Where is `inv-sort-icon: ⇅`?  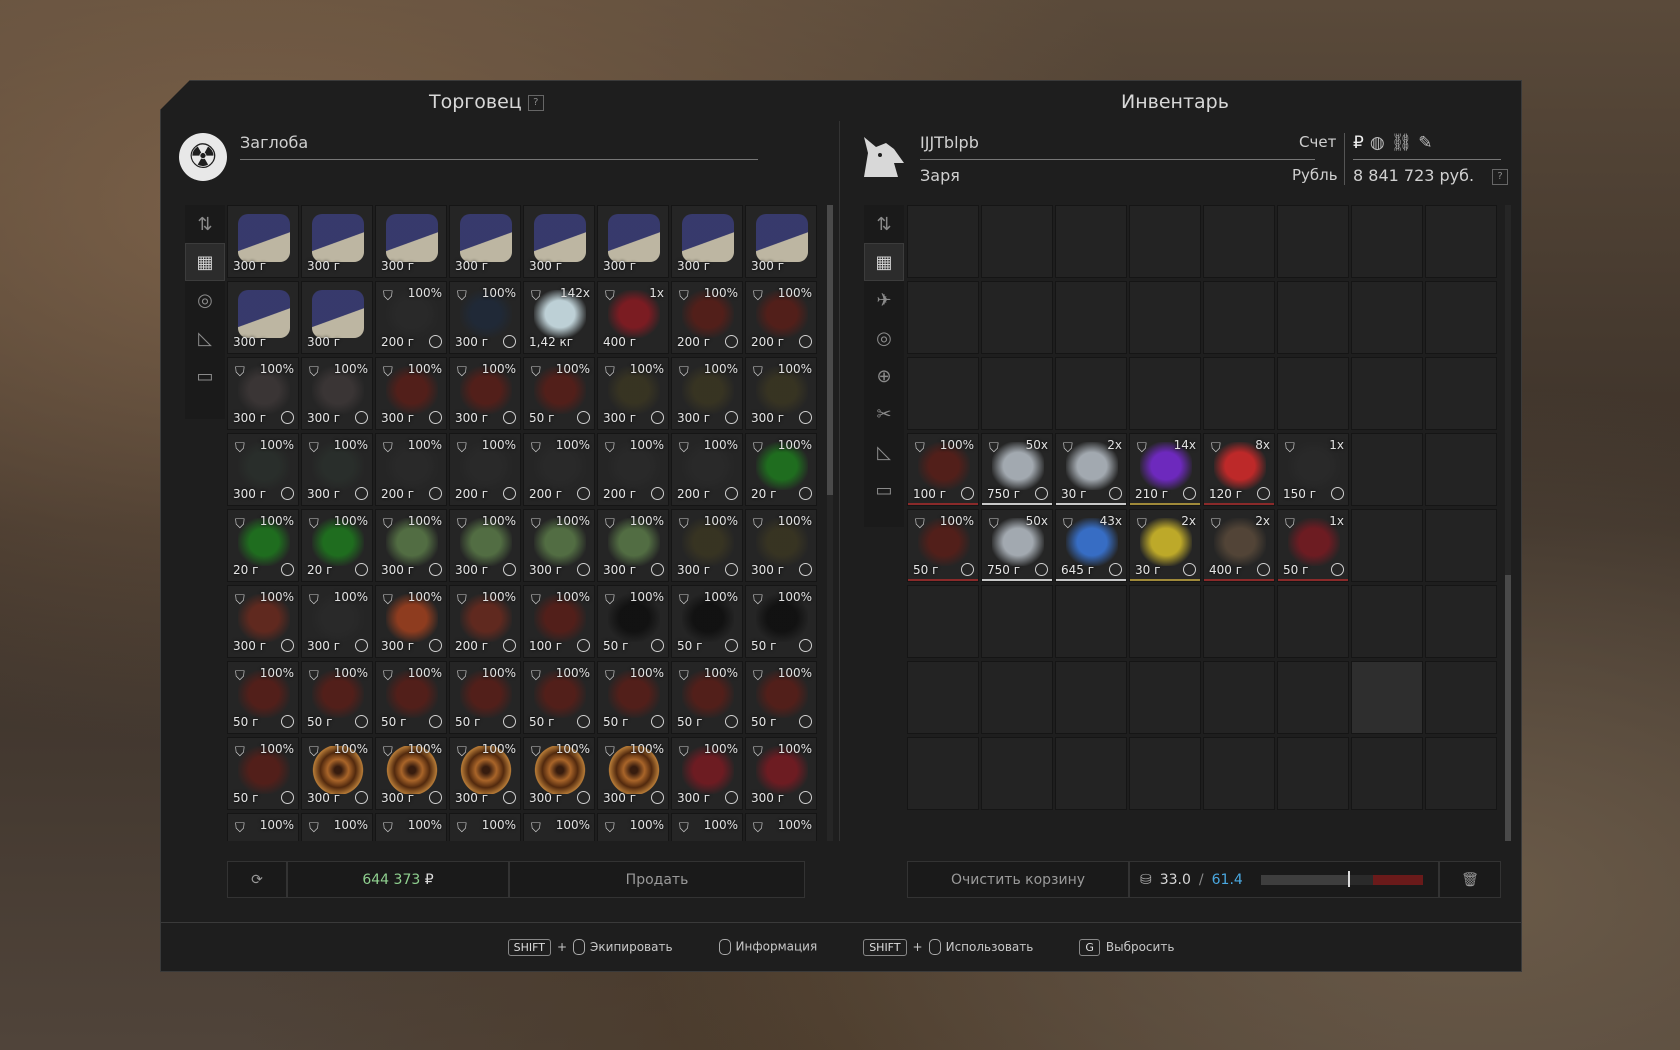 inv-sort-icon: ⇅ is located at coordinates (884, 224).